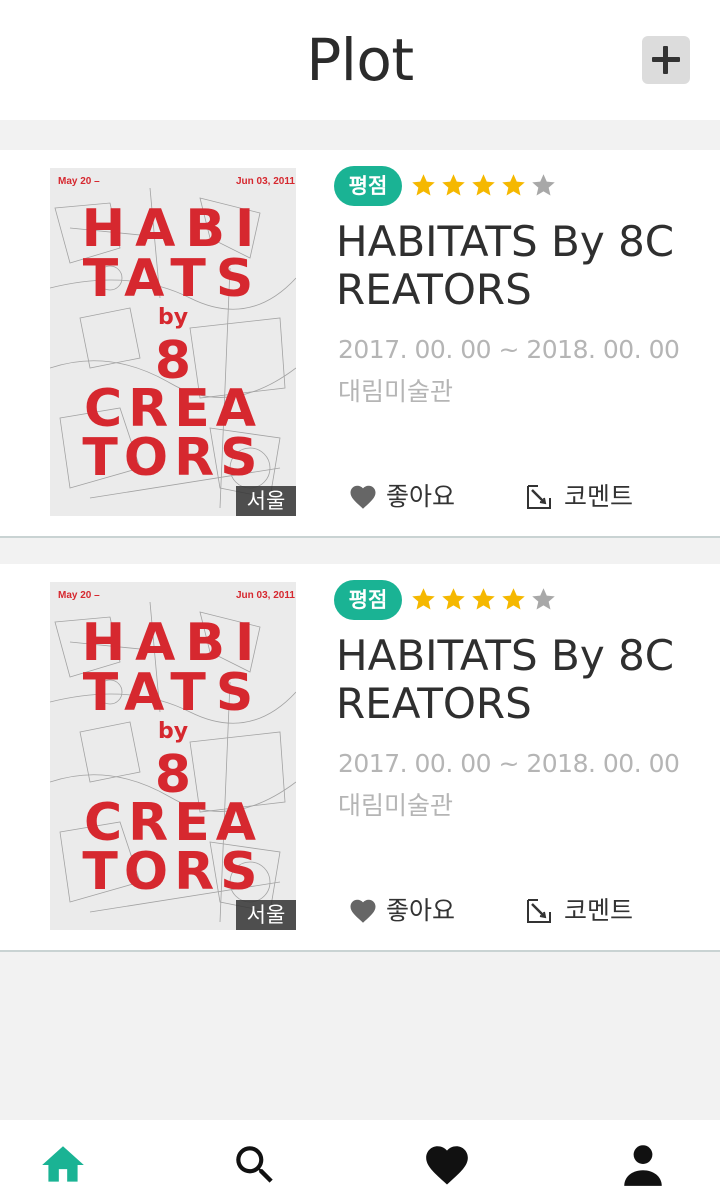 This screenshot has width=720, height=1200. I want to click on app-title: Plot, so click(360, 60).